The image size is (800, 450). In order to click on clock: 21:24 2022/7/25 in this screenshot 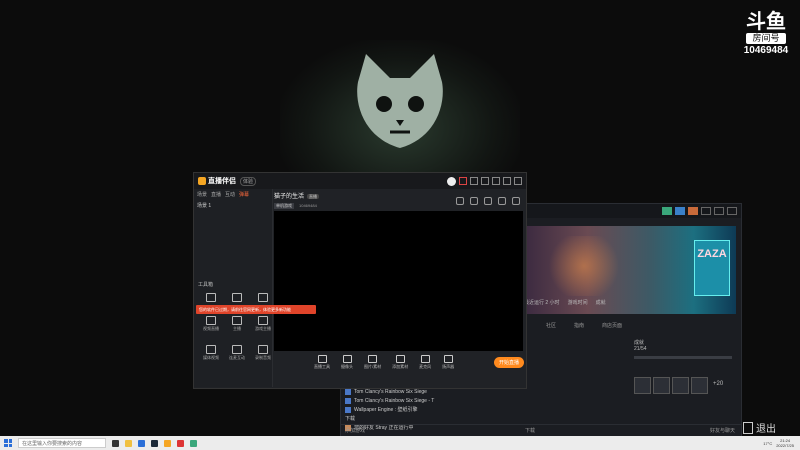, I will do `click(785, 443)`.